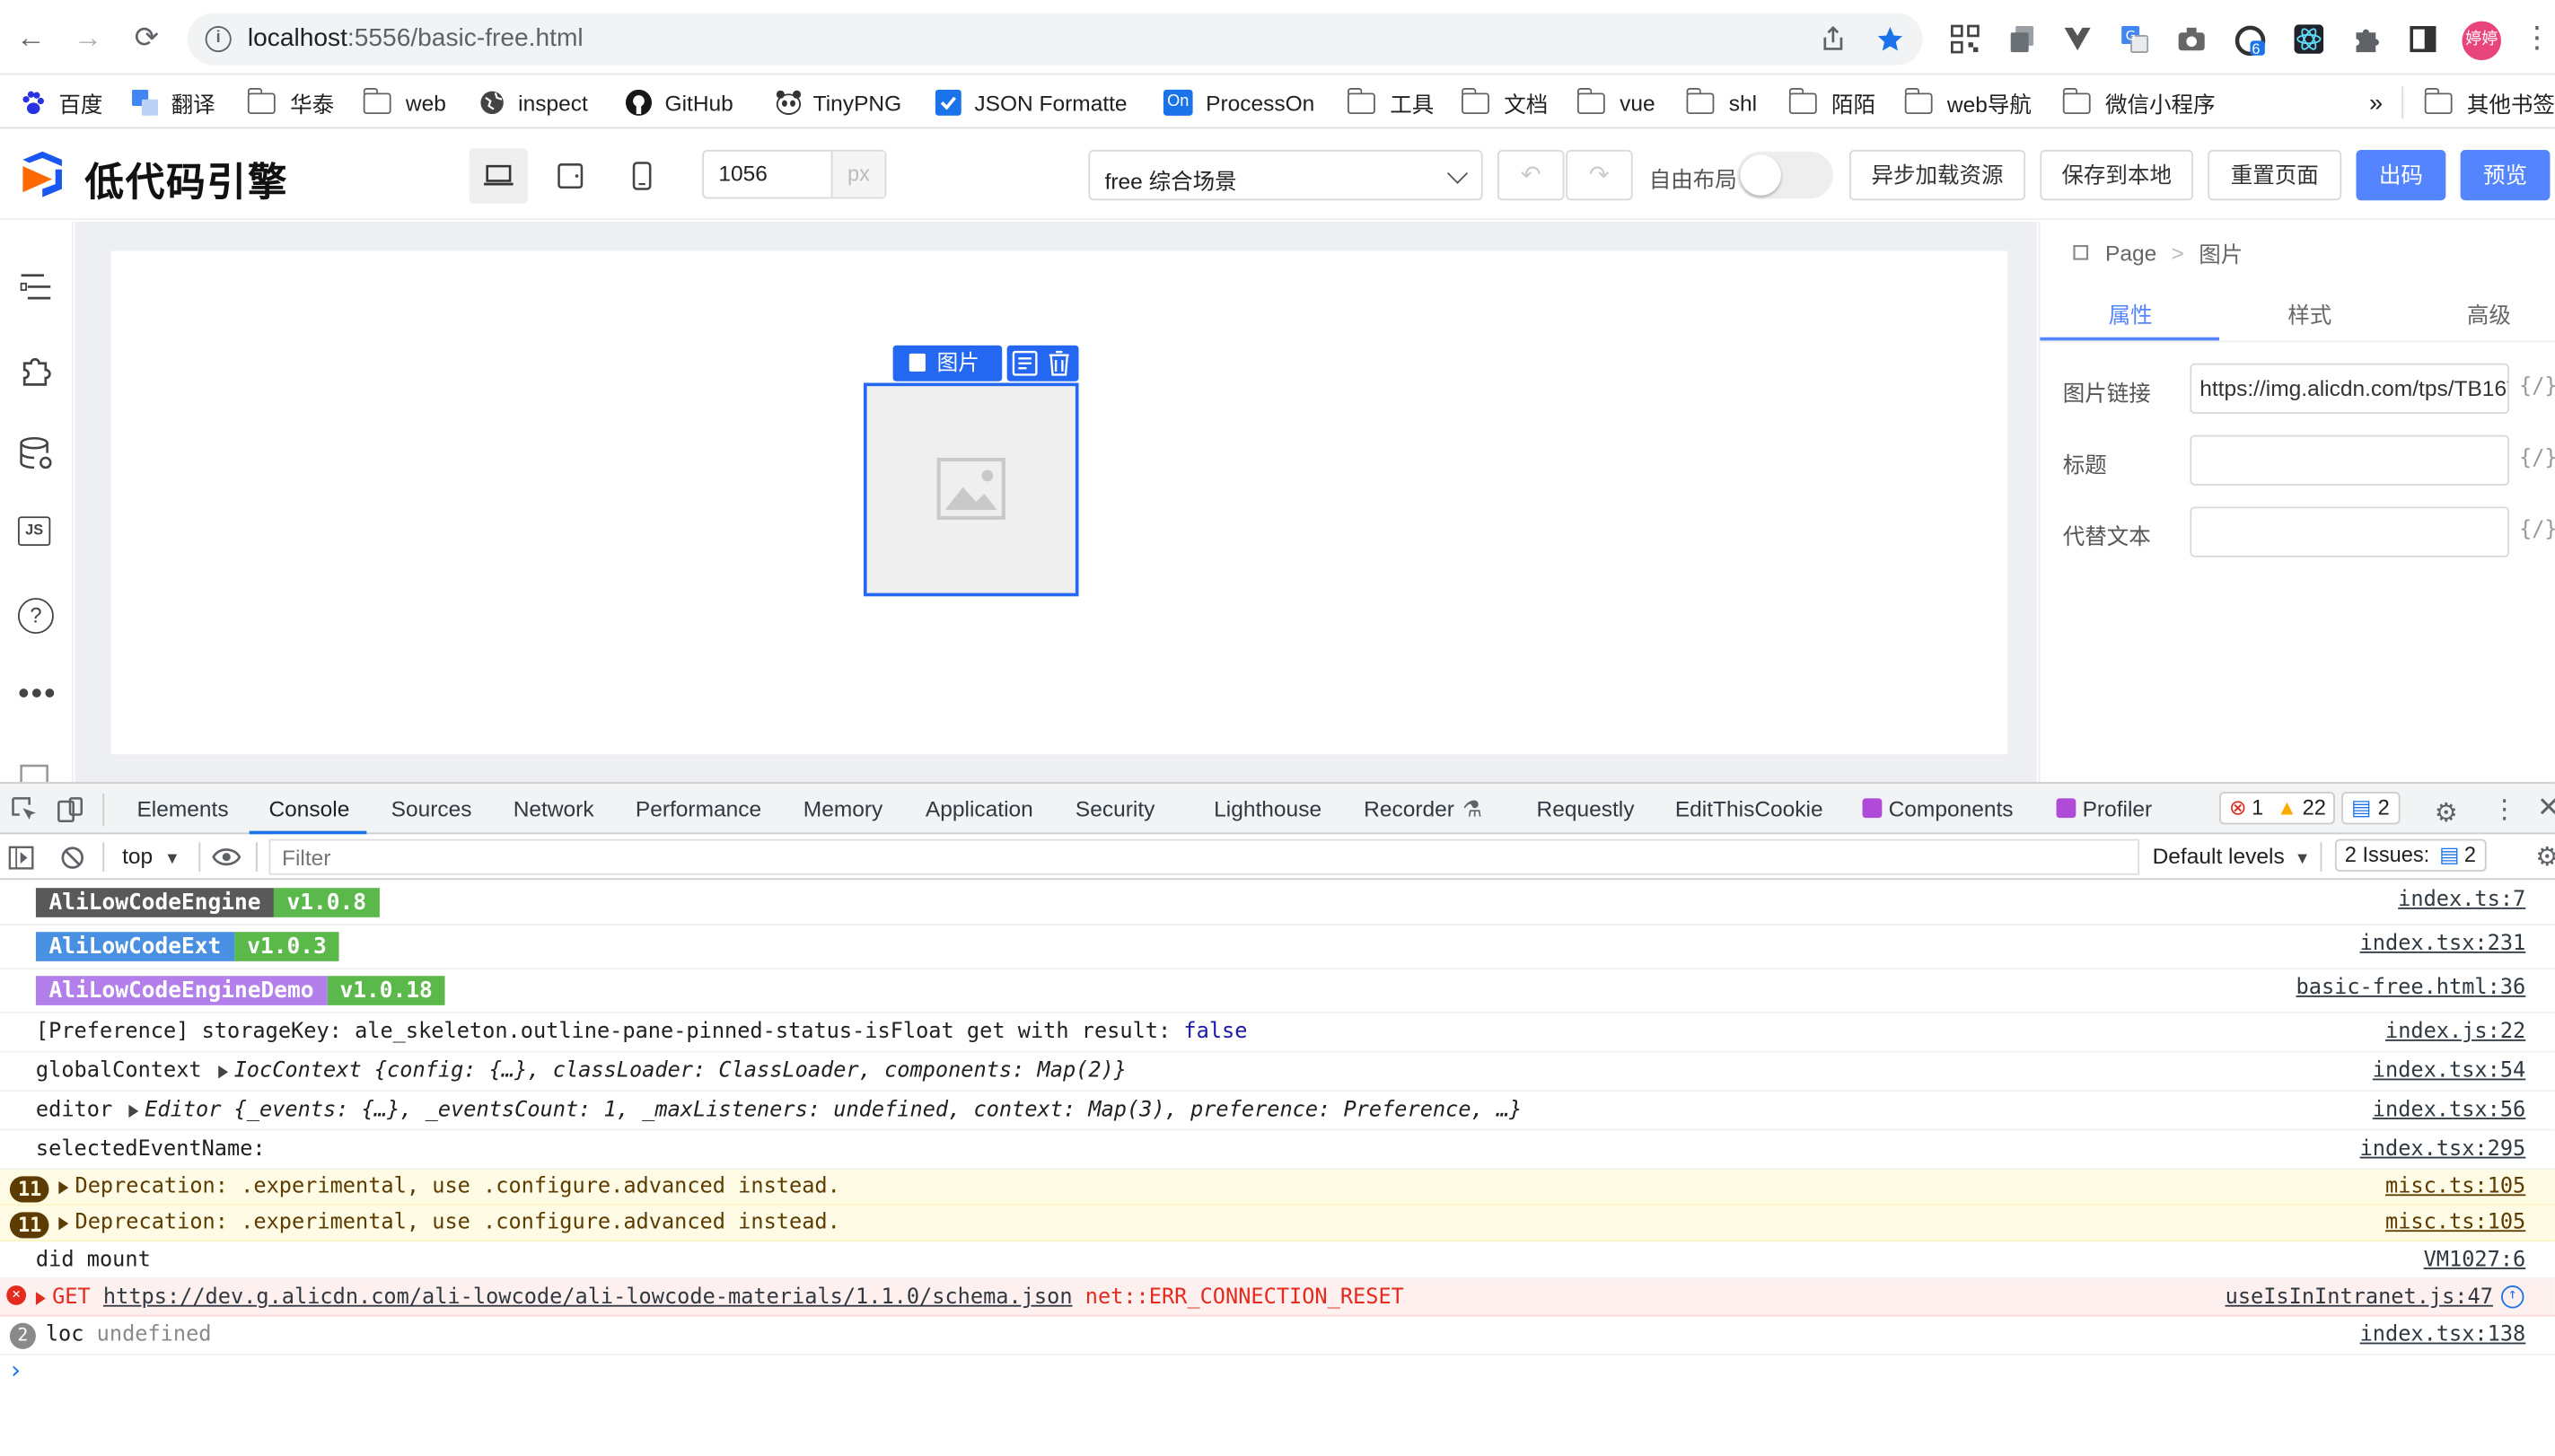 The width and height of the screenshot is (2555, 1456). I want to click on site-info-icon: i, so click(218, 39).